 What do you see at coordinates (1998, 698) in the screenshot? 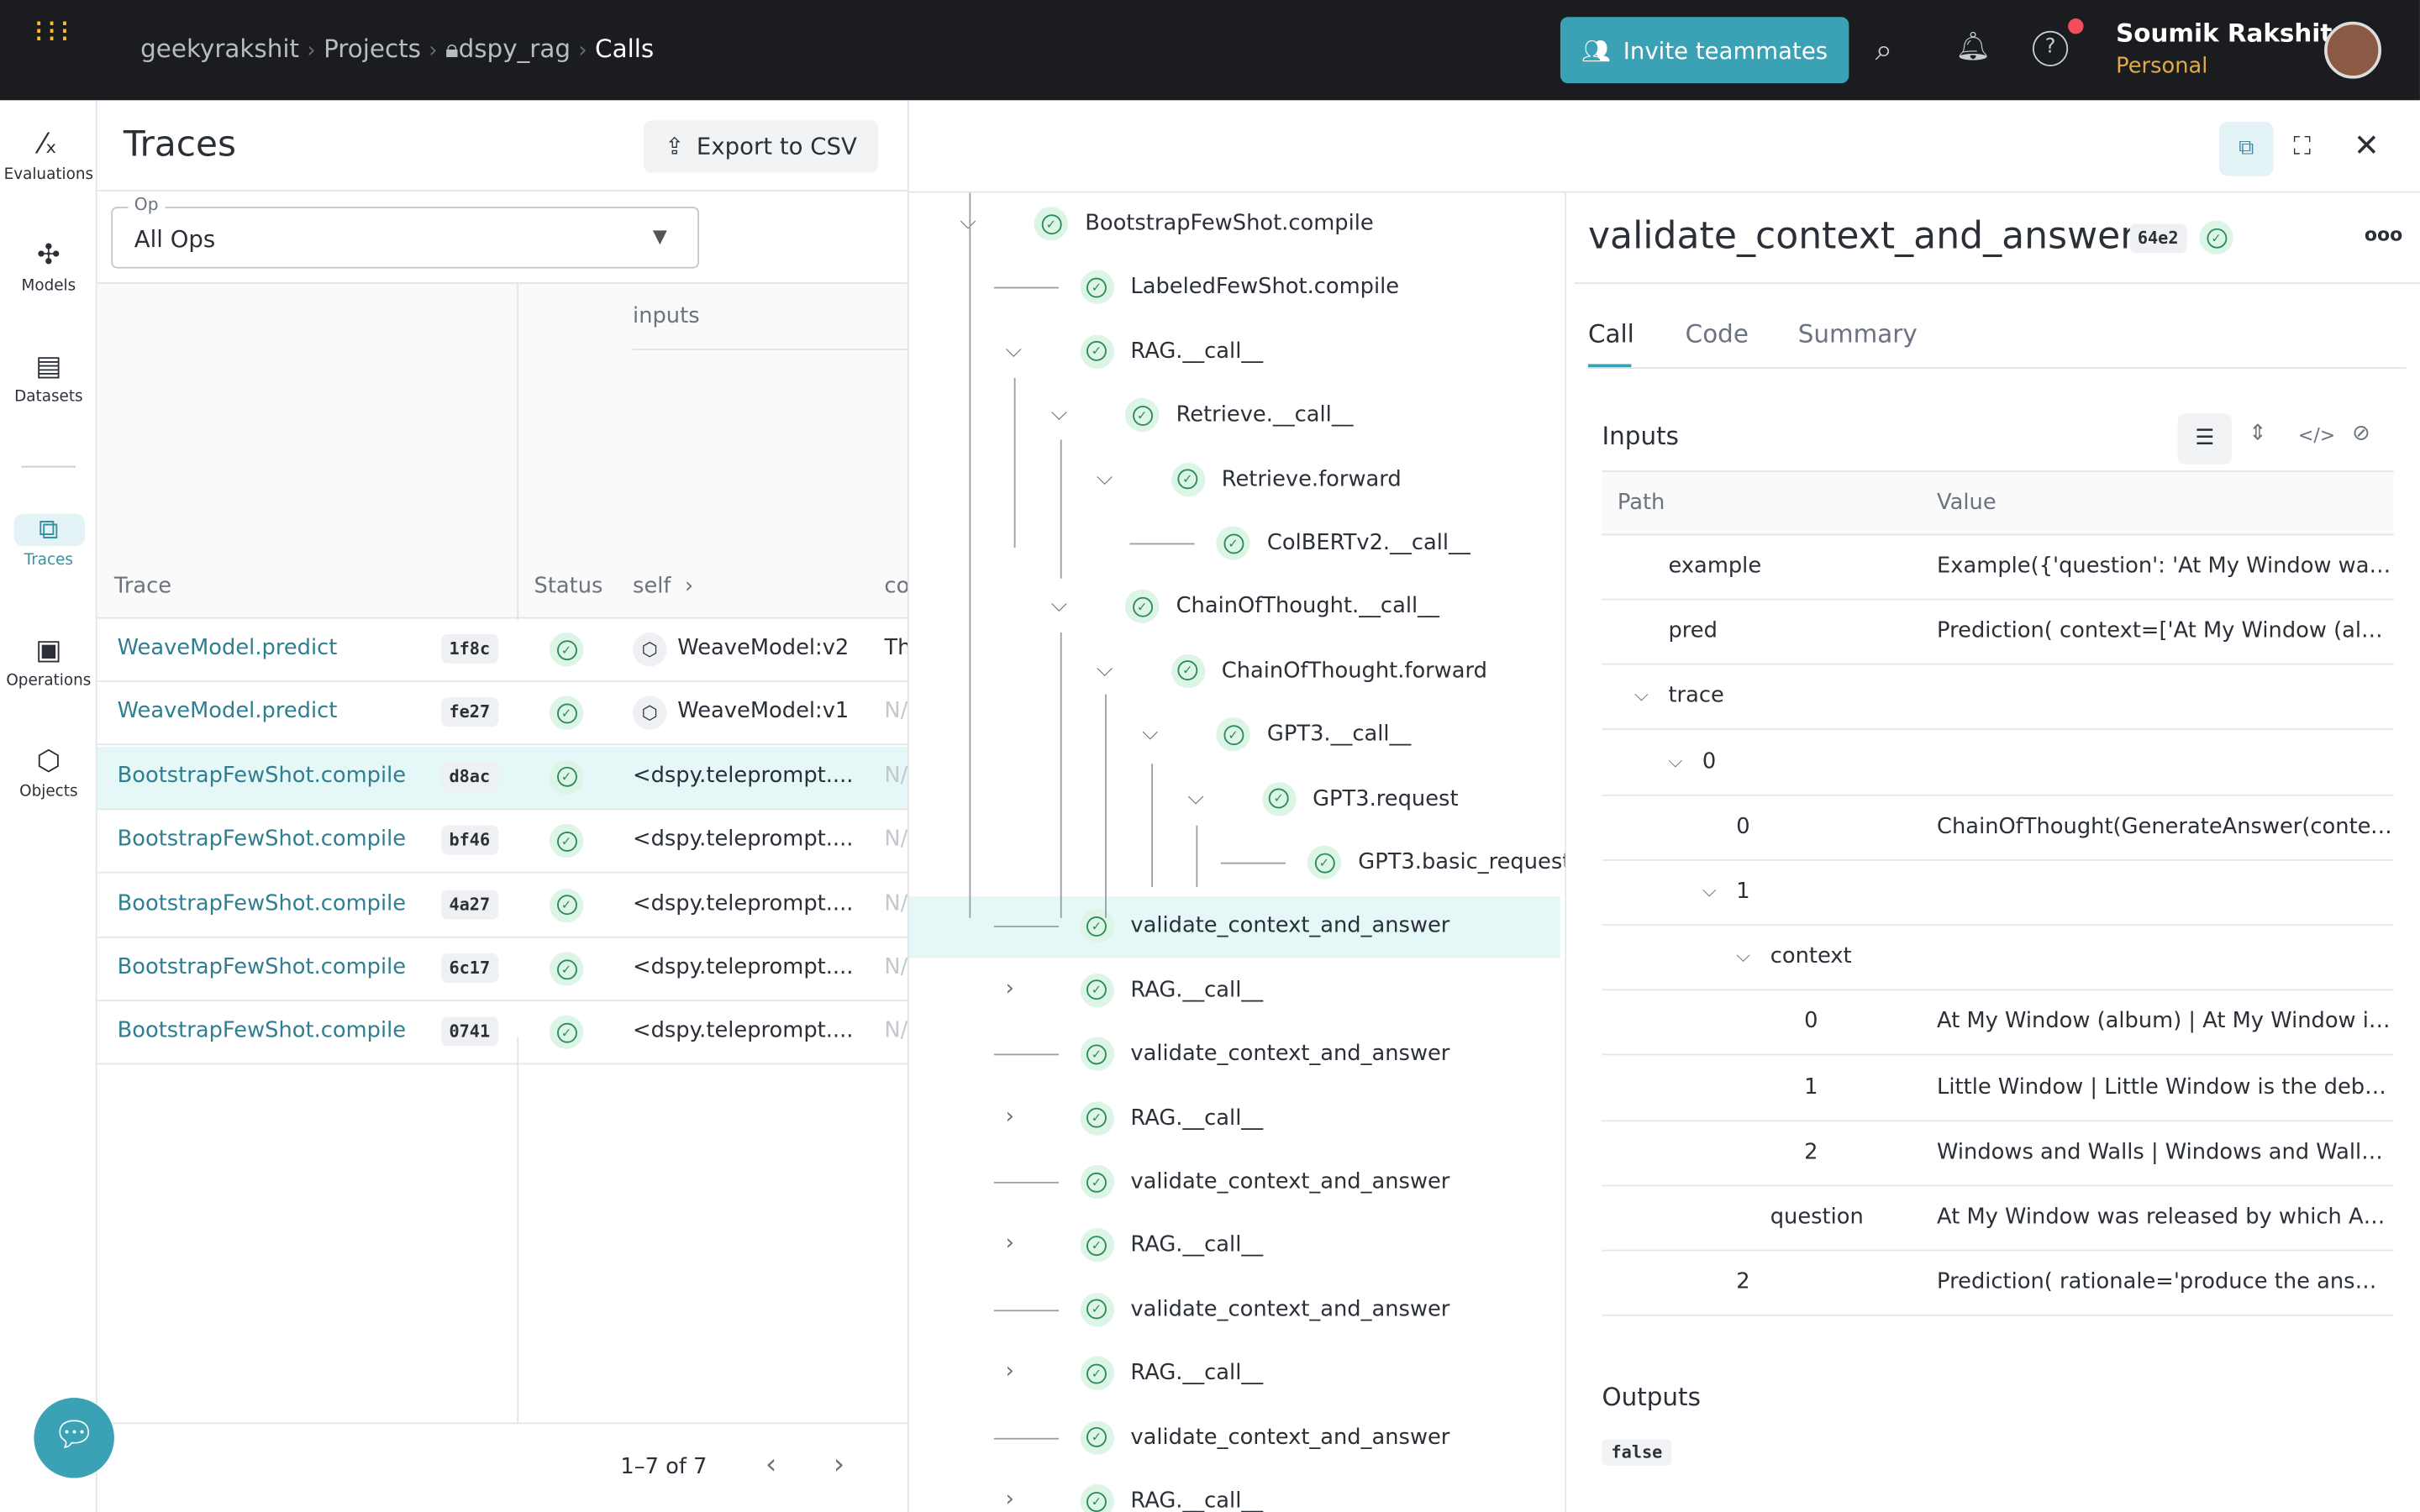
I see `inputs-row: ⌵ trace` at bounding box center [1998, 698].